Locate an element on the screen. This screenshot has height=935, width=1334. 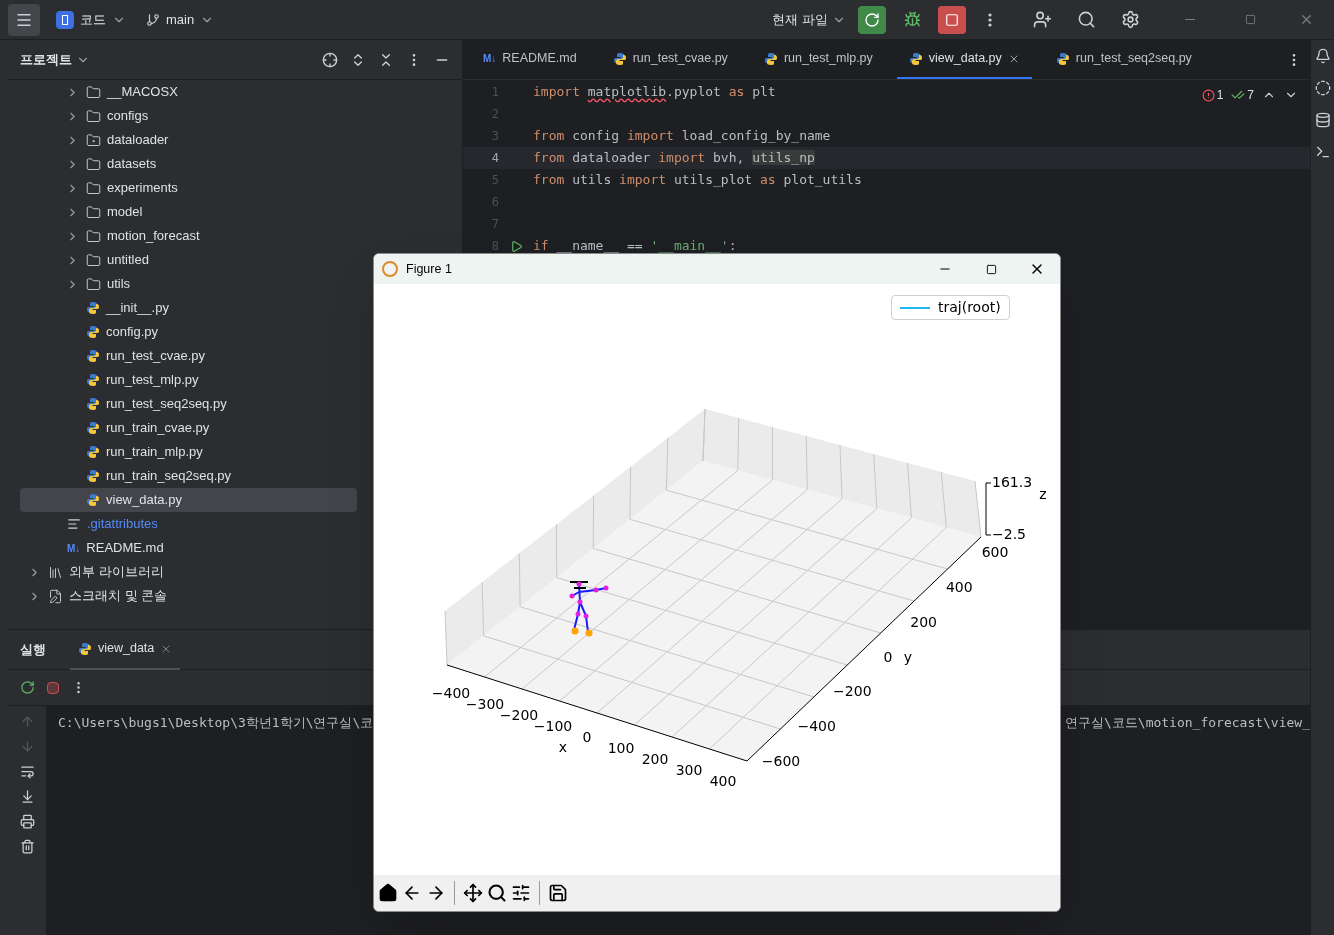
add-user-icon is located at coordinates (1042, 19).